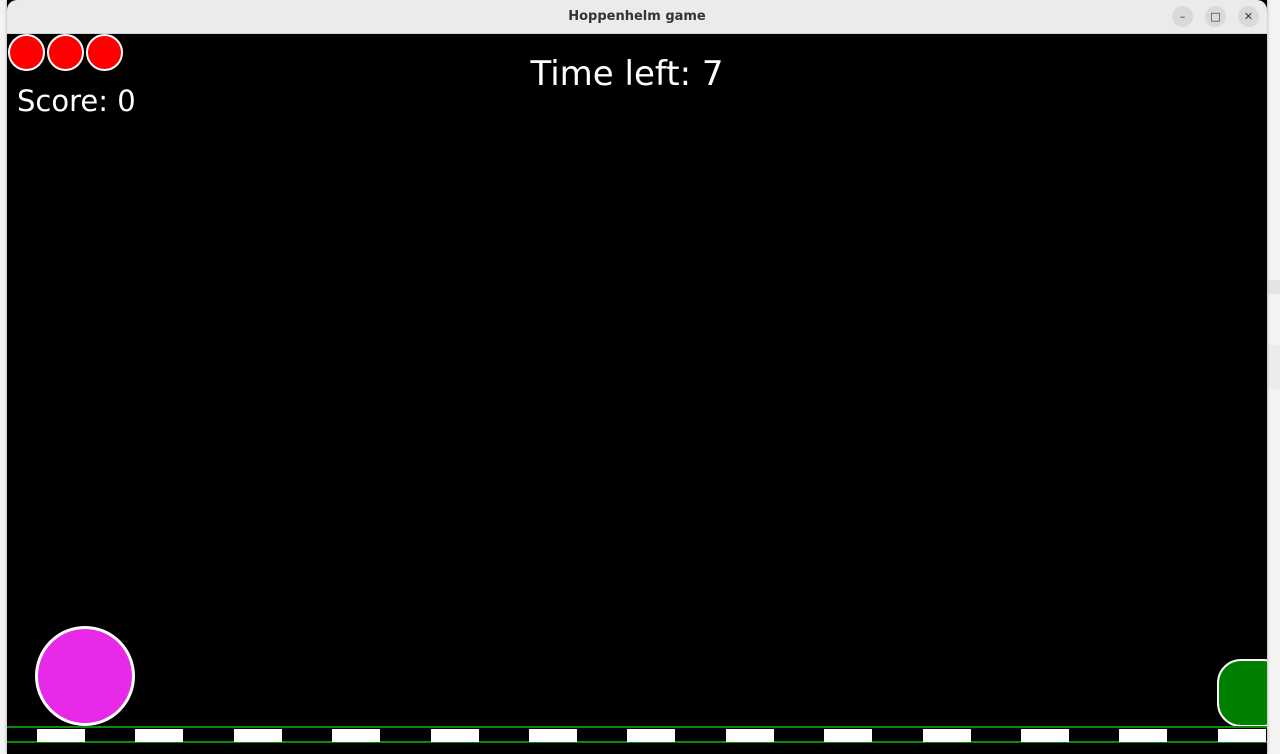  Describe the element at coordinates (1242, 693) in the screenshot. I see `goal-block` at that location.